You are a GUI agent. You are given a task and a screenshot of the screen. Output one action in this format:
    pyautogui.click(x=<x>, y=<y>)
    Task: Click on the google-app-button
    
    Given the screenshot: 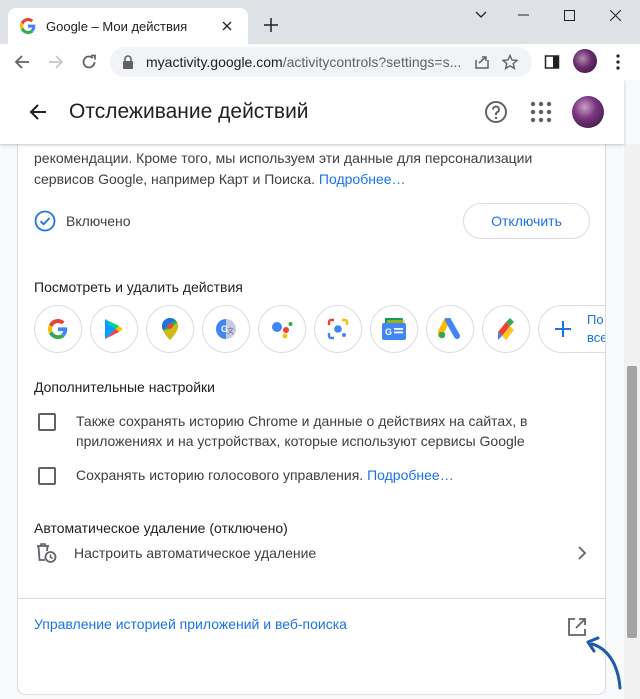 What is the action you would take?
    pyautogui.click(x=58, y=329)
    